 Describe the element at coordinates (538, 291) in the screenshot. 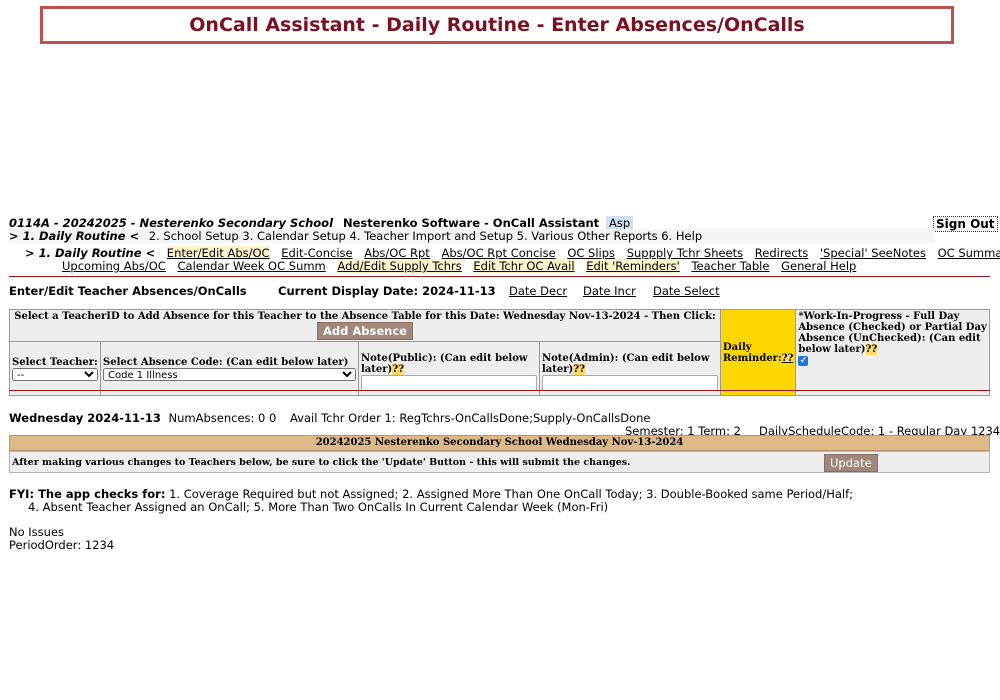

I see `date-decr-link: Date Decr` at that location.